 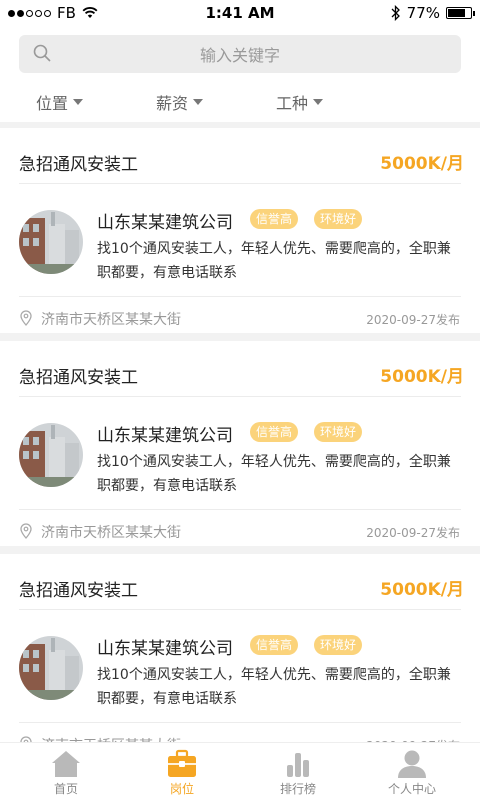 What do you see at coordinates (240, 14) in the screenshot?
I see `status-bar: FB 1:41 AM 77%` at bounding box center [240, 14].